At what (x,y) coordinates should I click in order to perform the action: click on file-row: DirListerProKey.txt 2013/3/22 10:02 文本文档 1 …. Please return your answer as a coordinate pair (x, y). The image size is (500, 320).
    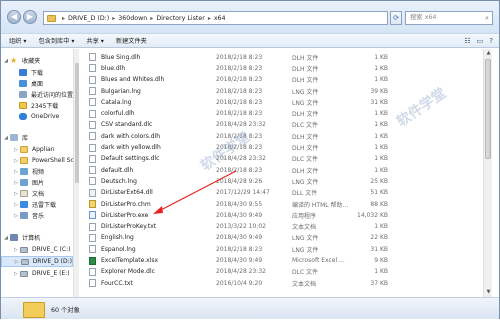
    Looking at the image, I should click on (276, 227).